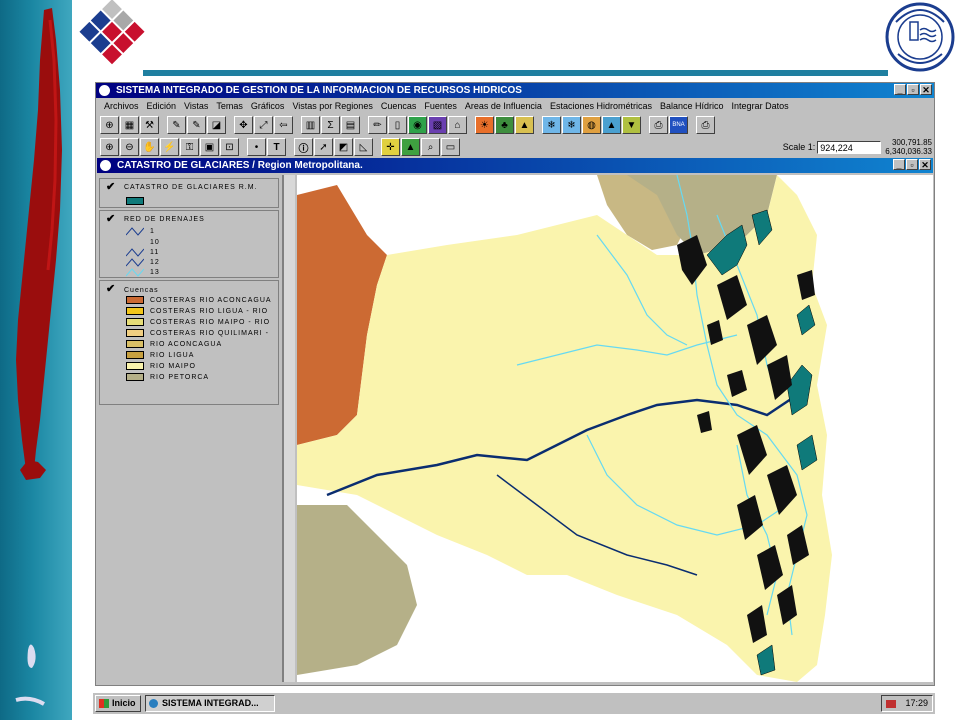 The height and width of the screenshot is (725, 960). I want to click on select-graphic-icon: ◩, so click(343, 147).